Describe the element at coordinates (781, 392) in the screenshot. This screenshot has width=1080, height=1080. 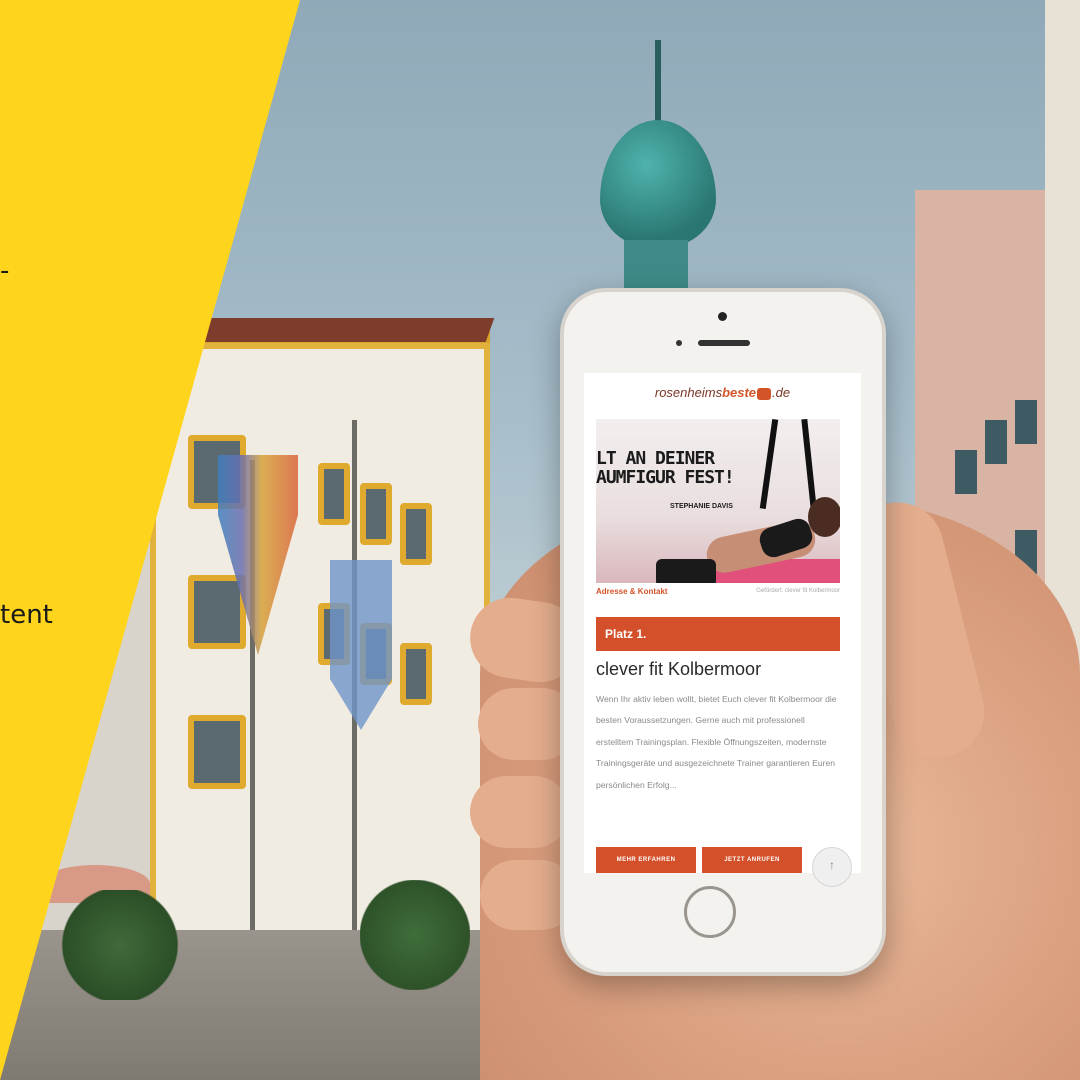
I see `logo-domain: .de` at that location.